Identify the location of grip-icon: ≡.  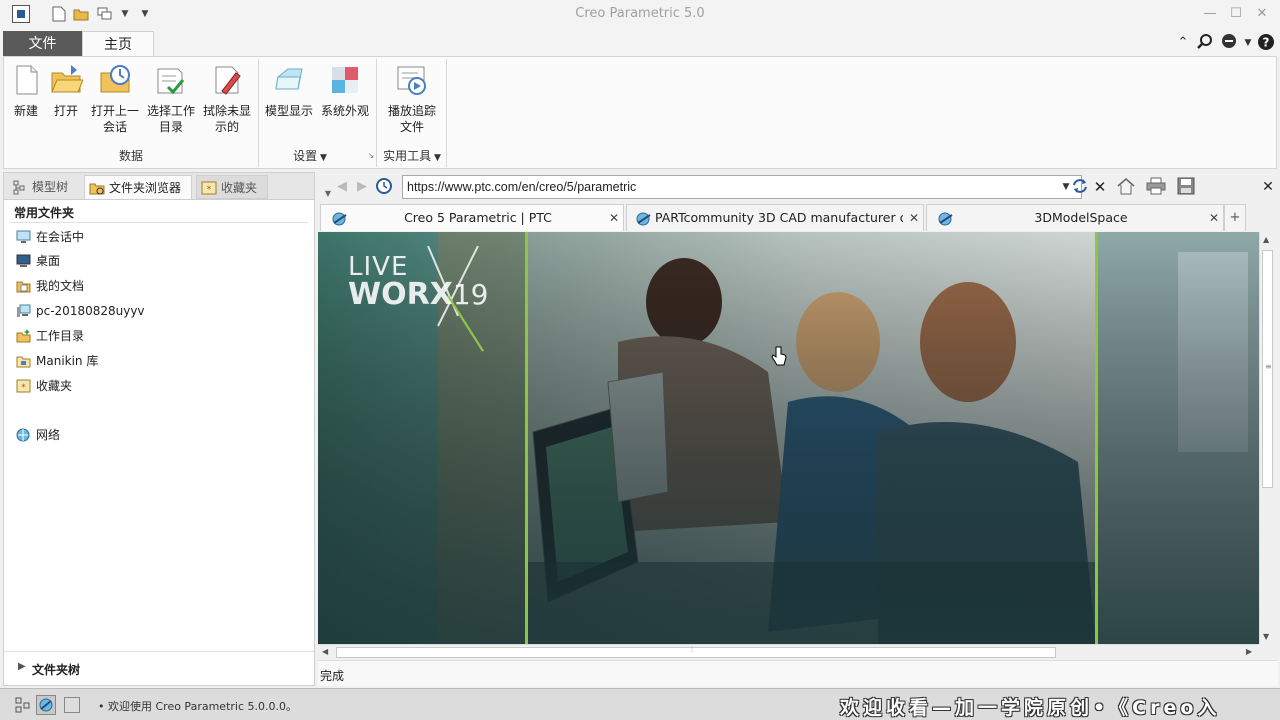
(1268, 366).